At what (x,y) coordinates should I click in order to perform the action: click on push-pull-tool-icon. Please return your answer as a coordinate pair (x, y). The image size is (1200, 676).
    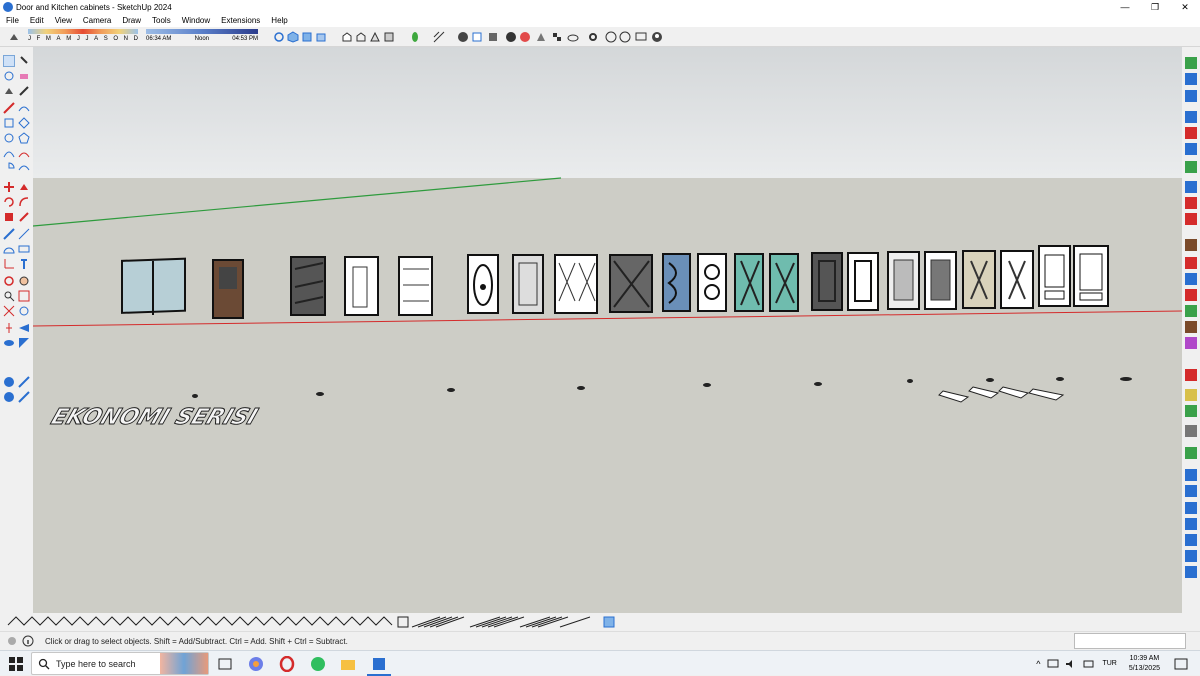
    Looking at the image, I should click on (24, 187).